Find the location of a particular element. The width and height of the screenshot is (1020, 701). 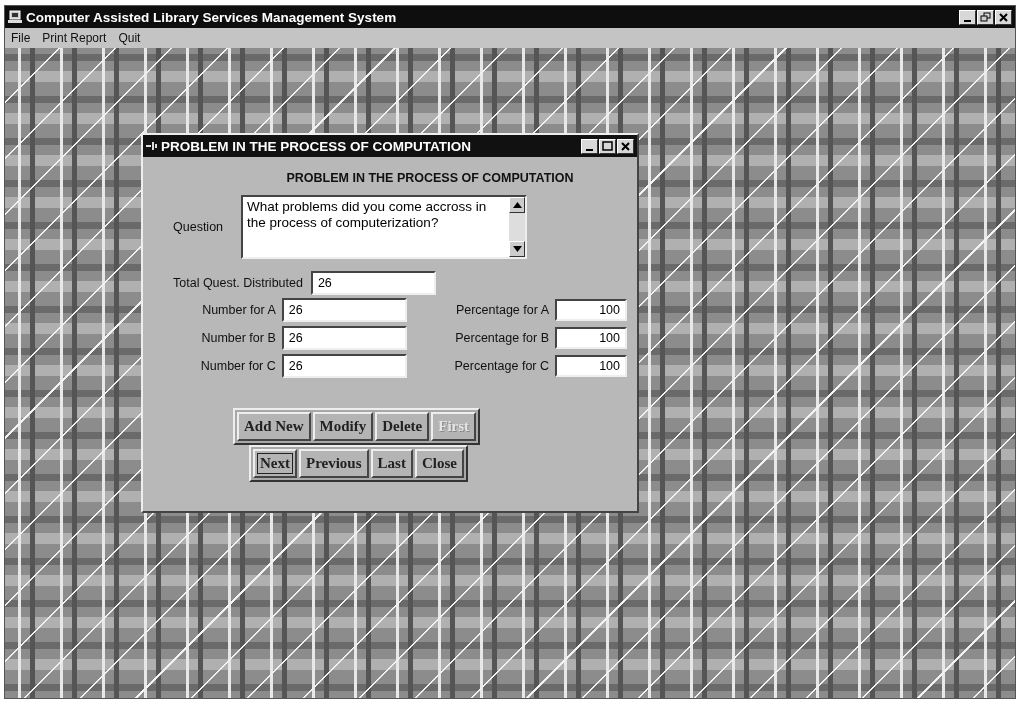

maximize-button is located at coordinates (607, 146).